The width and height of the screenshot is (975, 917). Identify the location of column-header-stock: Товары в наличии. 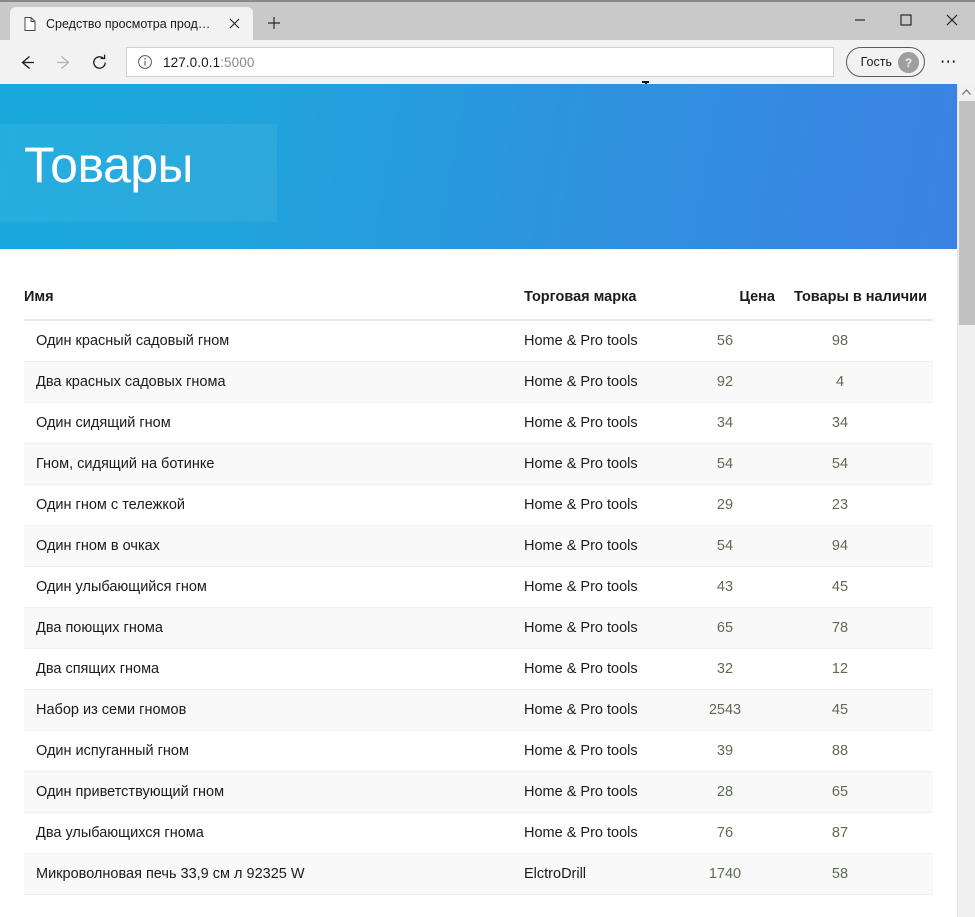
(861, 285).